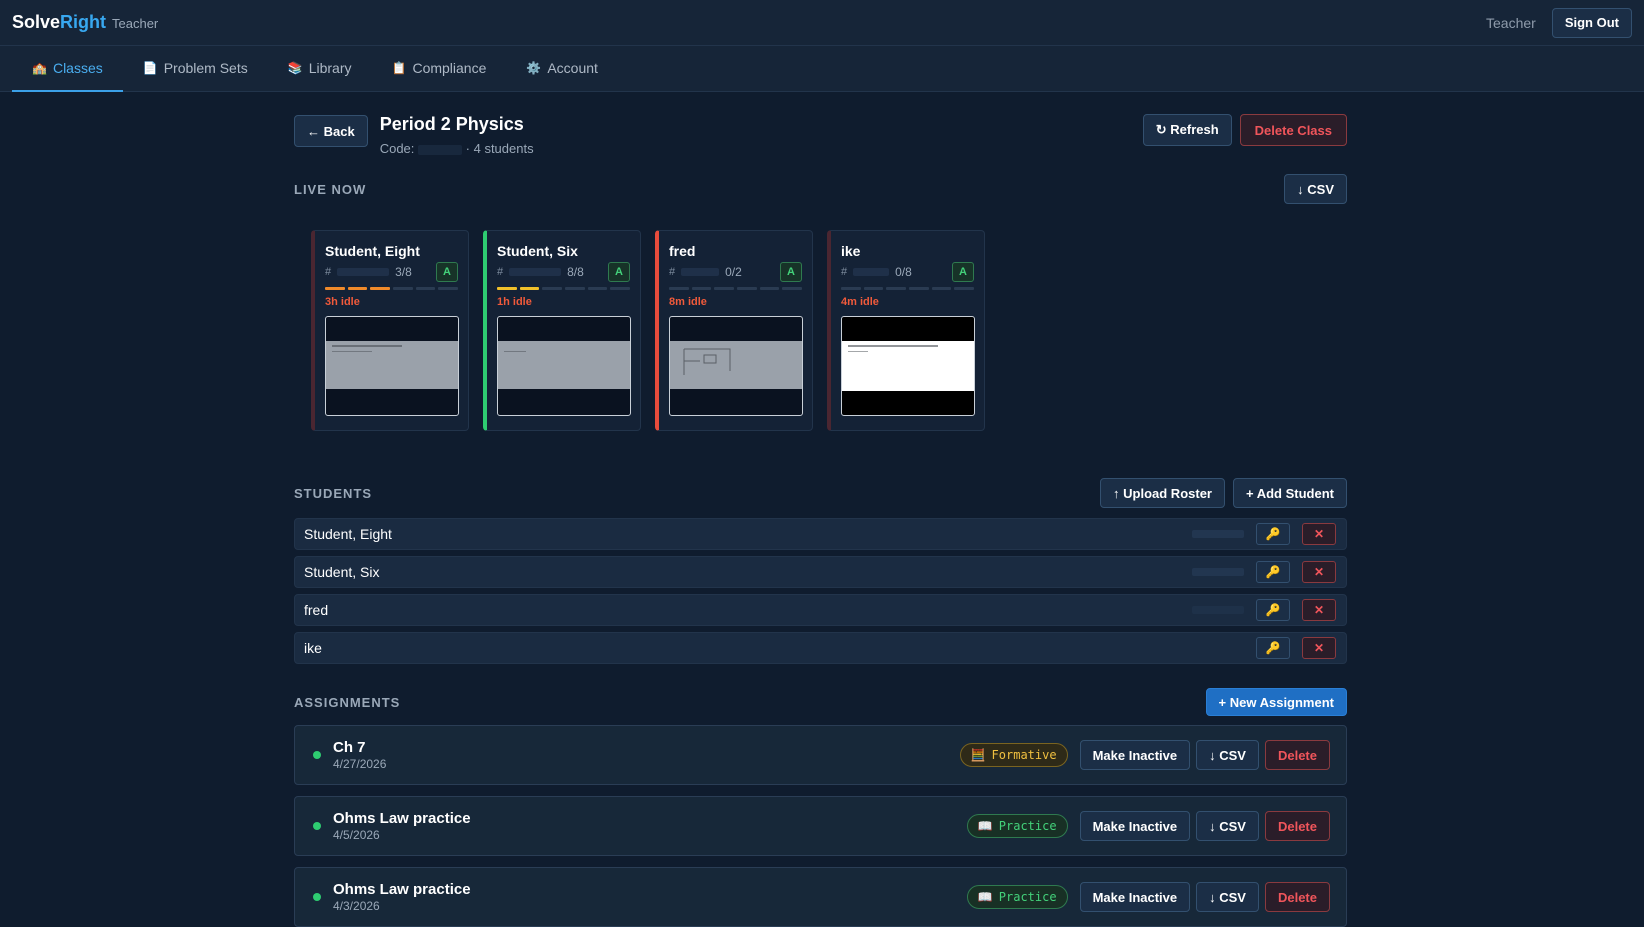 This screenshot has height=927, width=1644. I want to click on idle-status: 4m idle, so click(860, 302).